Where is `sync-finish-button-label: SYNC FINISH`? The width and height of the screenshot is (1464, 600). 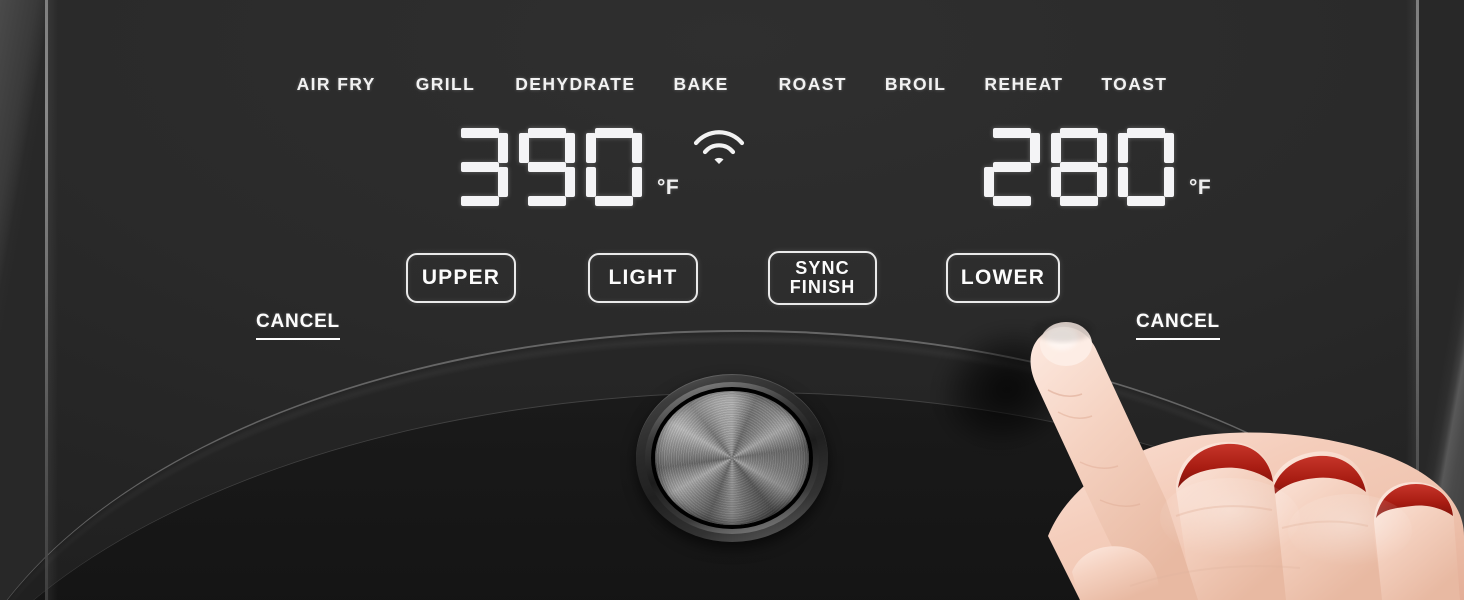
sync-finish-button-label: SYNC FINISH is located at coordinates (822, 277).